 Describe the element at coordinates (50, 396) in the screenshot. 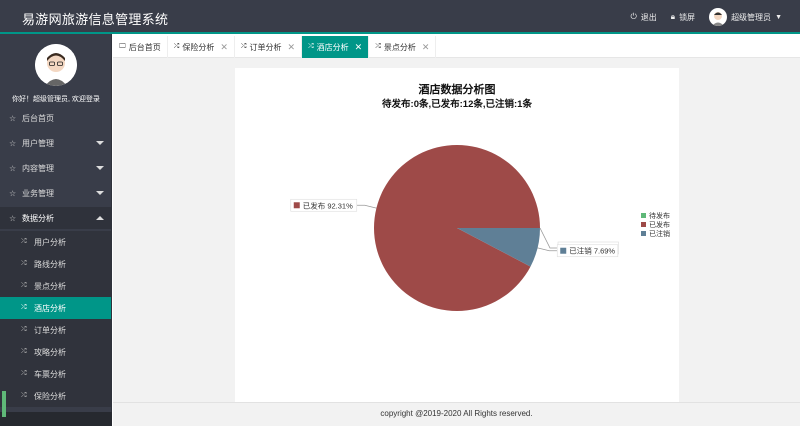

I see `sidebar-subitem-label: 保险分析` at that location.